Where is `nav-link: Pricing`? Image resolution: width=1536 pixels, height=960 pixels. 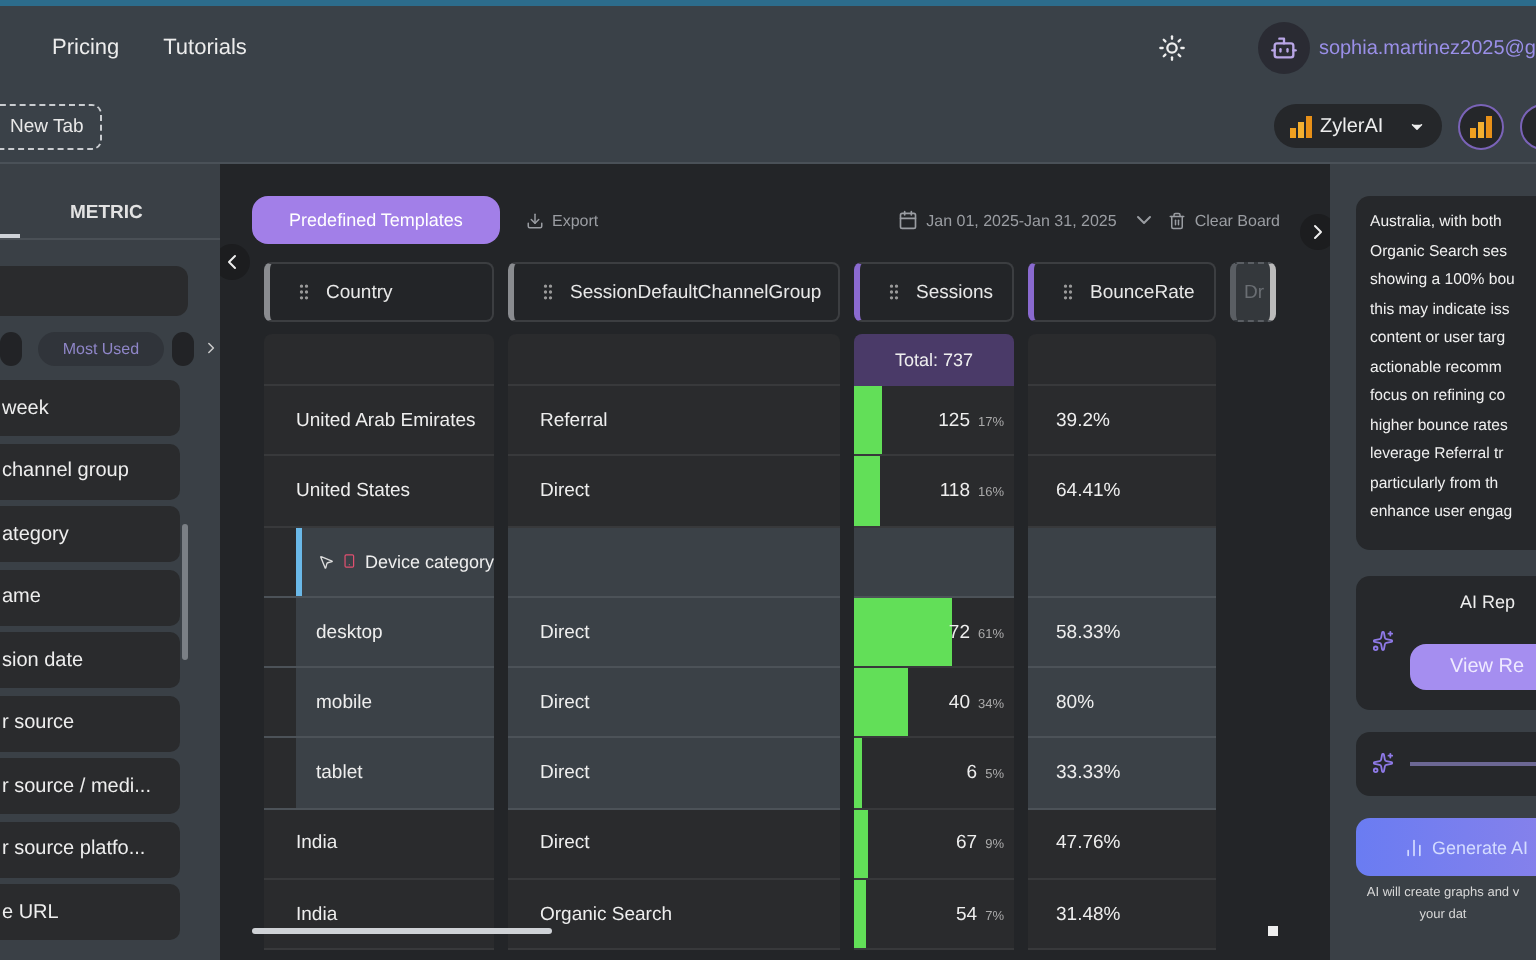 nav-link: Pricing is located at coordinates (86, 48).